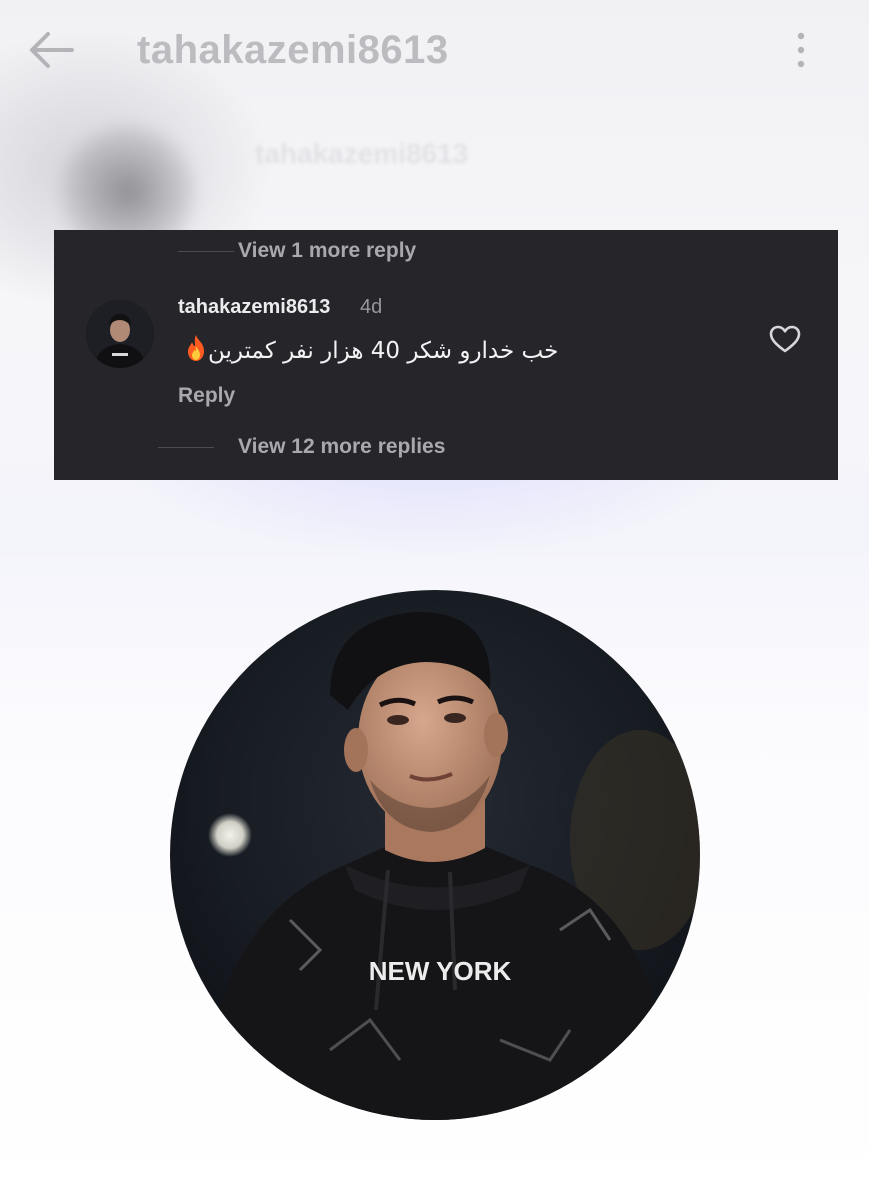 This screenshot has height=1200, width=869. Describe the element at coordinates (120, 334) in the screenshot. I see `comment-avatar` at that location.